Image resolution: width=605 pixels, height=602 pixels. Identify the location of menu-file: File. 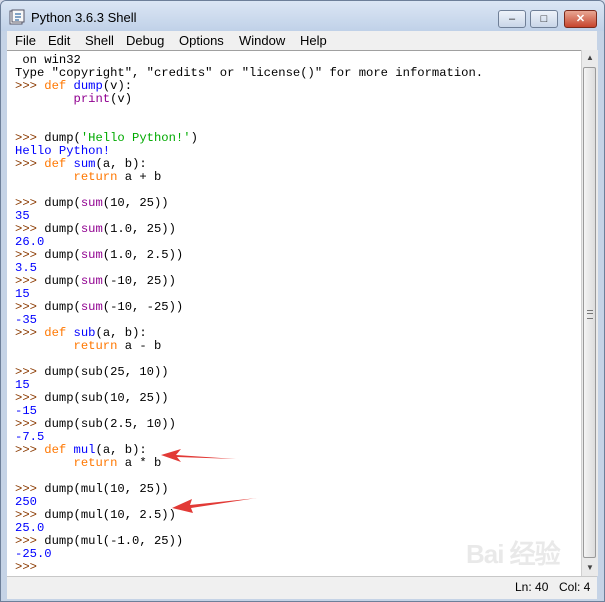
(25, 40).